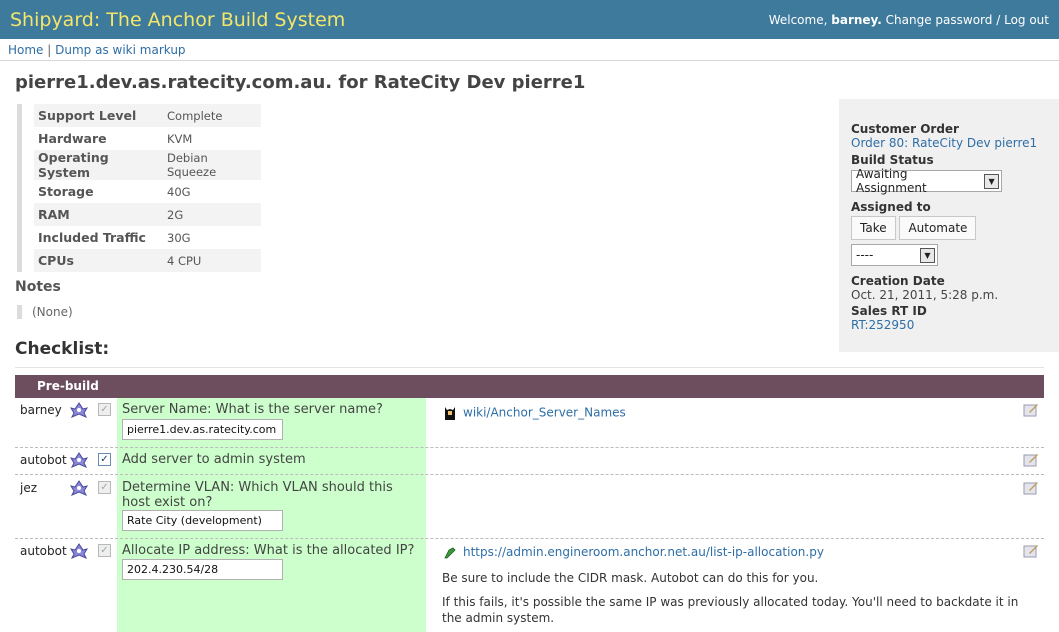 This screenshot has width=1059, height=632. What do you see at coordinates (938, 228) in the screenshot?
I see `automate-button: Automate` at bounding box center [938, 228].